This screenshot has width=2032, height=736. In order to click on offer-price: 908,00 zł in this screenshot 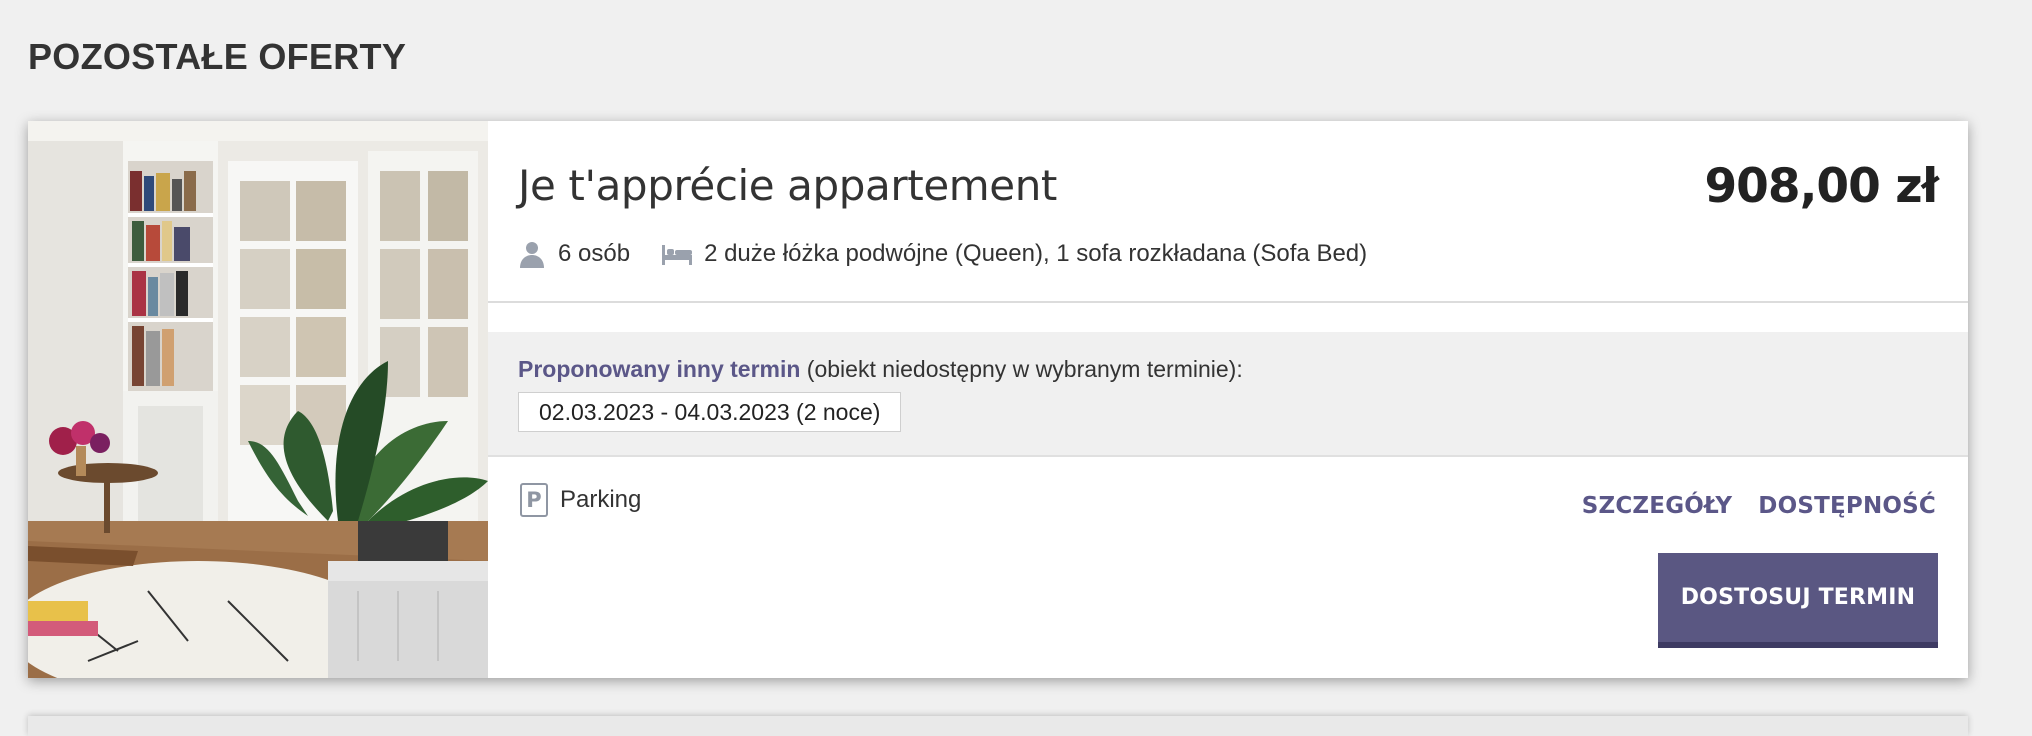, I will do `click(1821, 186)`.